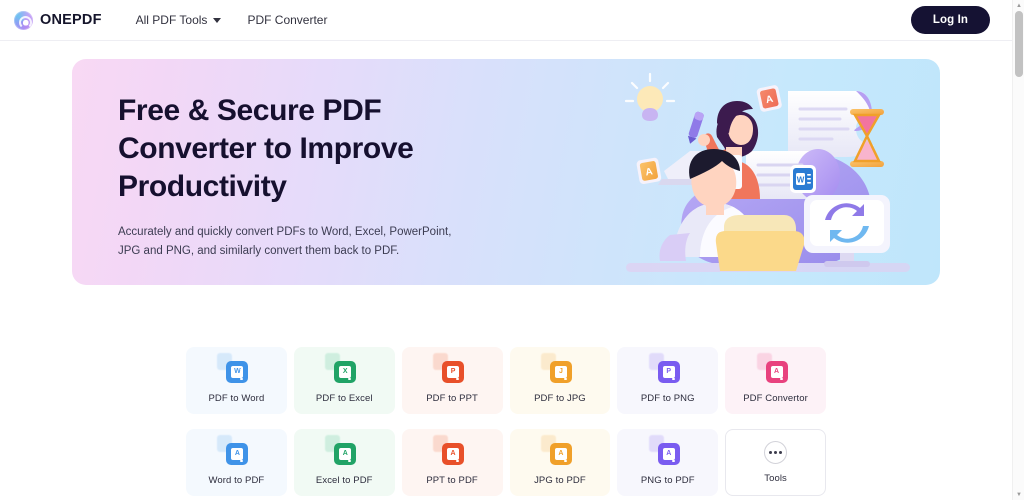 Image resolution: width=1024 pixels, height=500 pixels. Describe the element at coordinates (560, 480) in the screenshot. I see `tool-card-label: JPG to PDF` at that location.